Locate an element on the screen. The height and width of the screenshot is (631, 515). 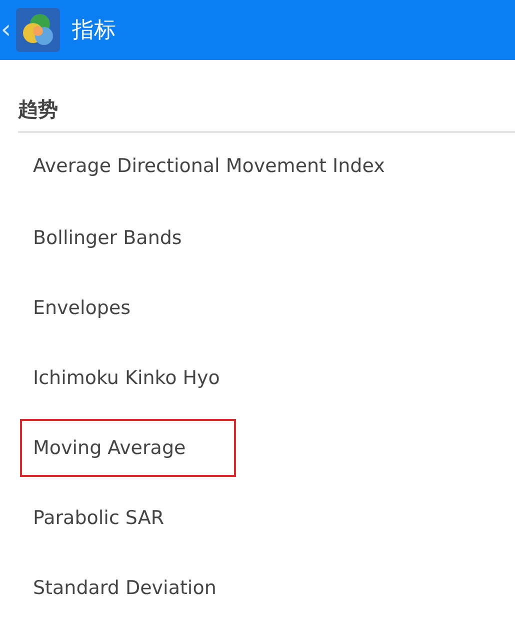
indicator-item: Moving Average is located at coordinates (128, 448).